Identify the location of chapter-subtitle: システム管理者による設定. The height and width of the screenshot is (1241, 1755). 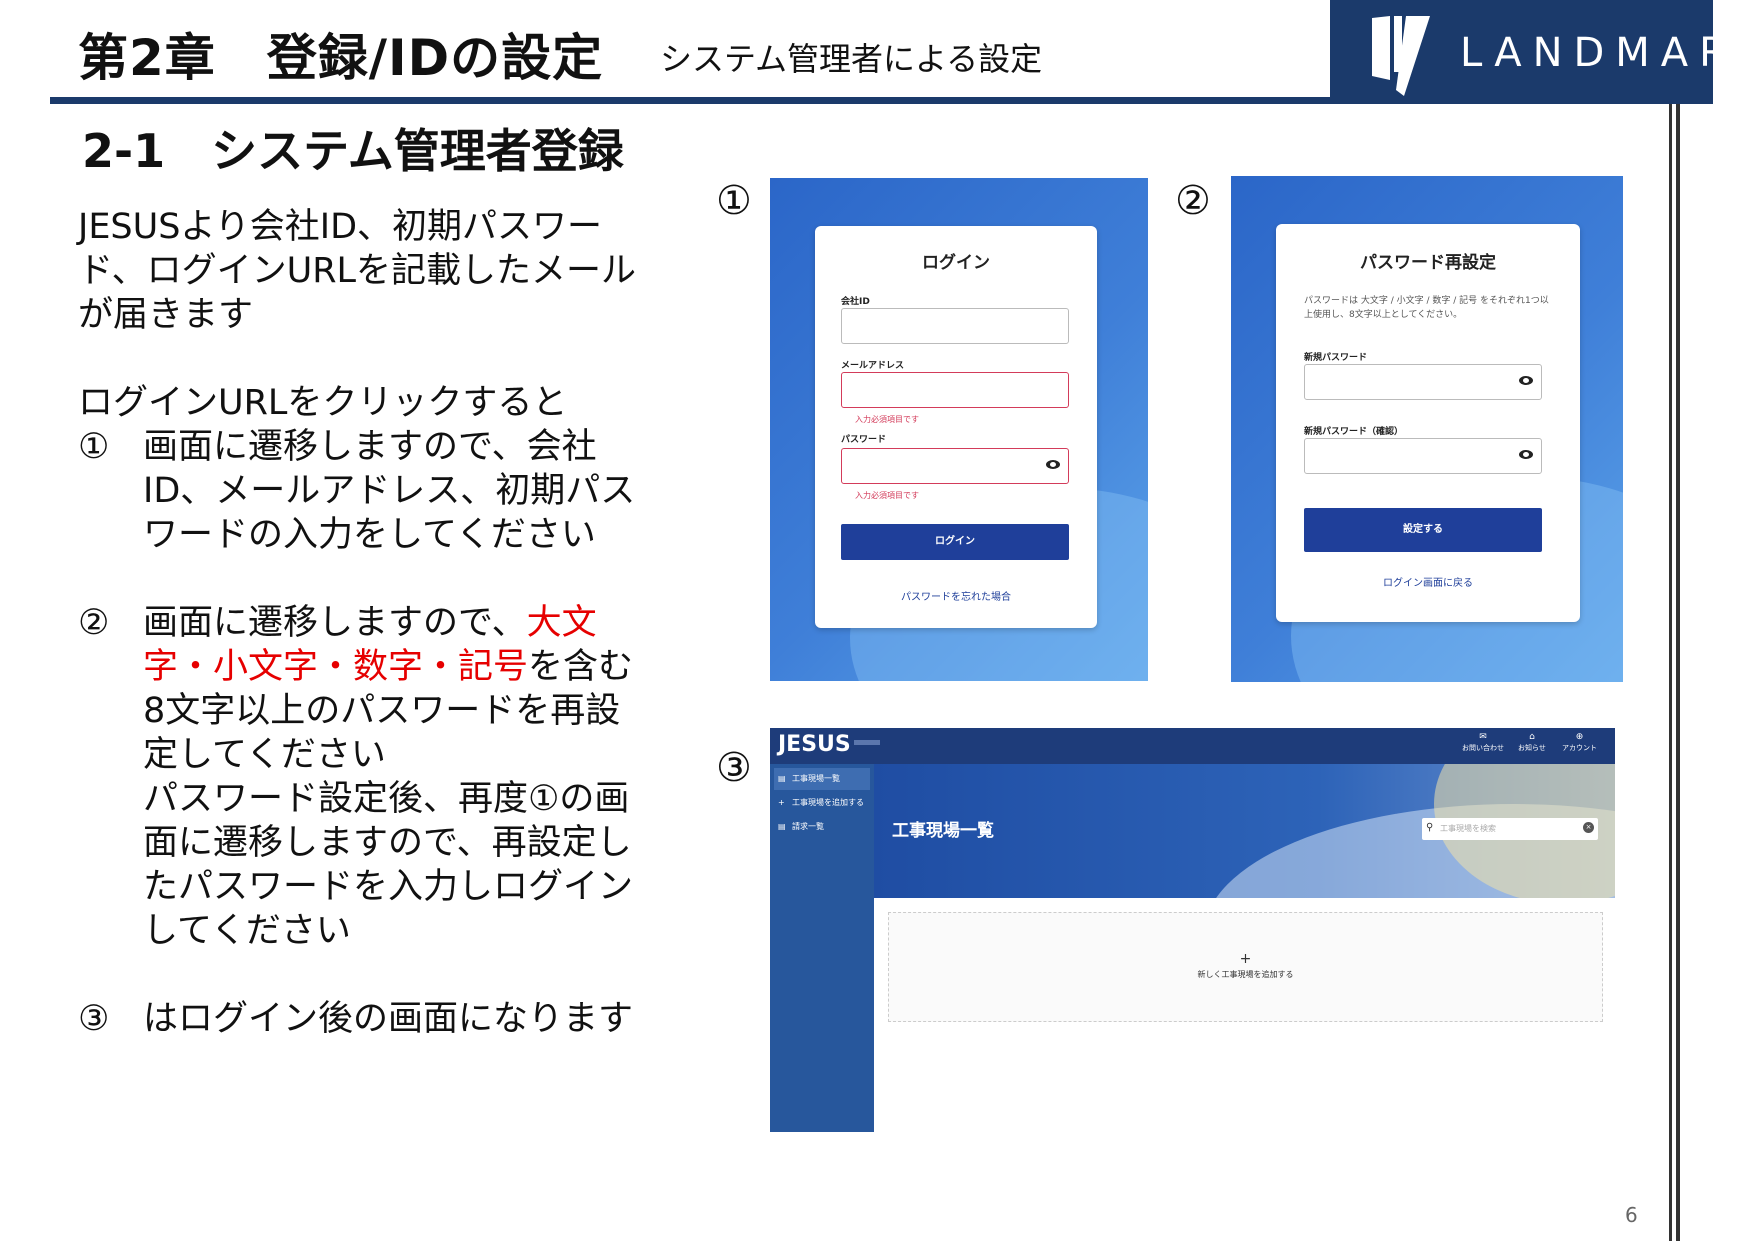
(851, 59).